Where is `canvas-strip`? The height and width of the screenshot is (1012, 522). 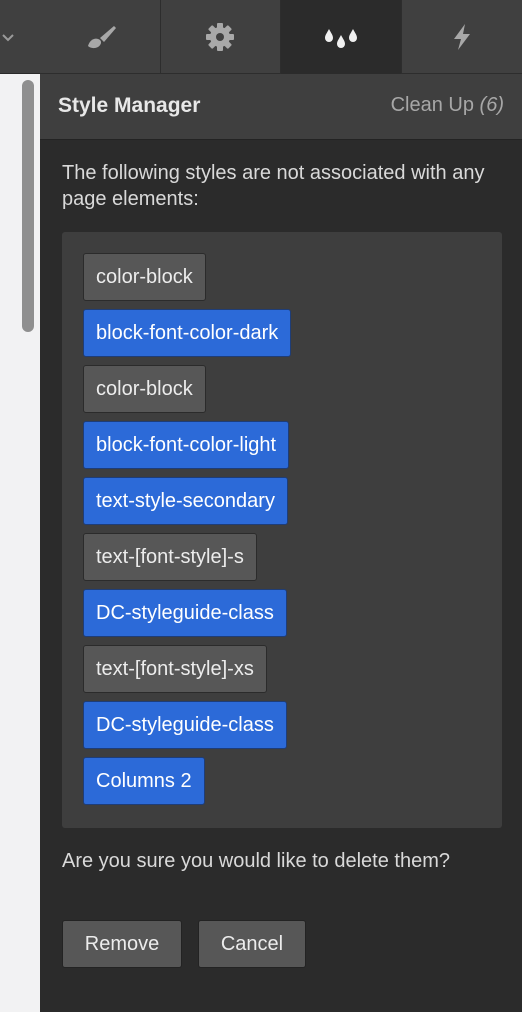 canvas-strip is located at coordinates (20, 506).